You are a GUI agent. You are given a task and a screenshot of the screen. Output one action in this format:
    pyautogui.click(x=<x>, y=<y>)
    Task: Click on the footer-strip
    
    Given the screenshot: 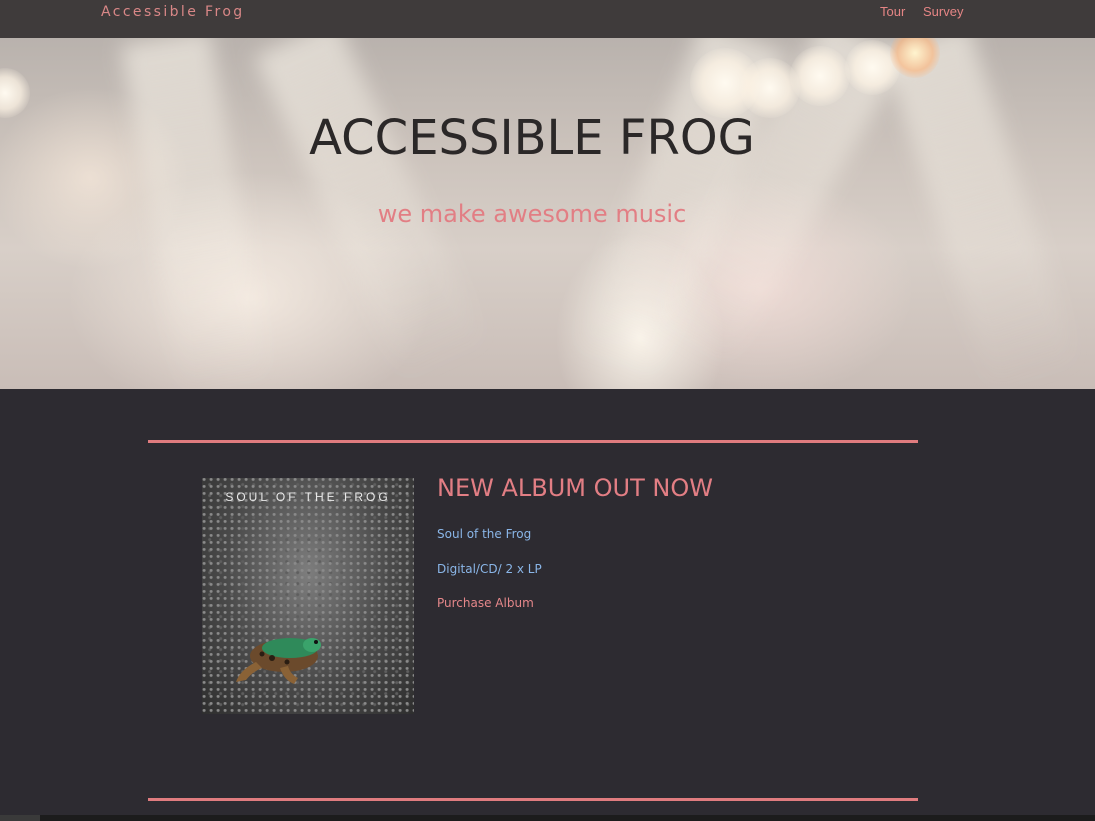 What is the action you would take?
    pyautogui.click(x=547, y=818)
    